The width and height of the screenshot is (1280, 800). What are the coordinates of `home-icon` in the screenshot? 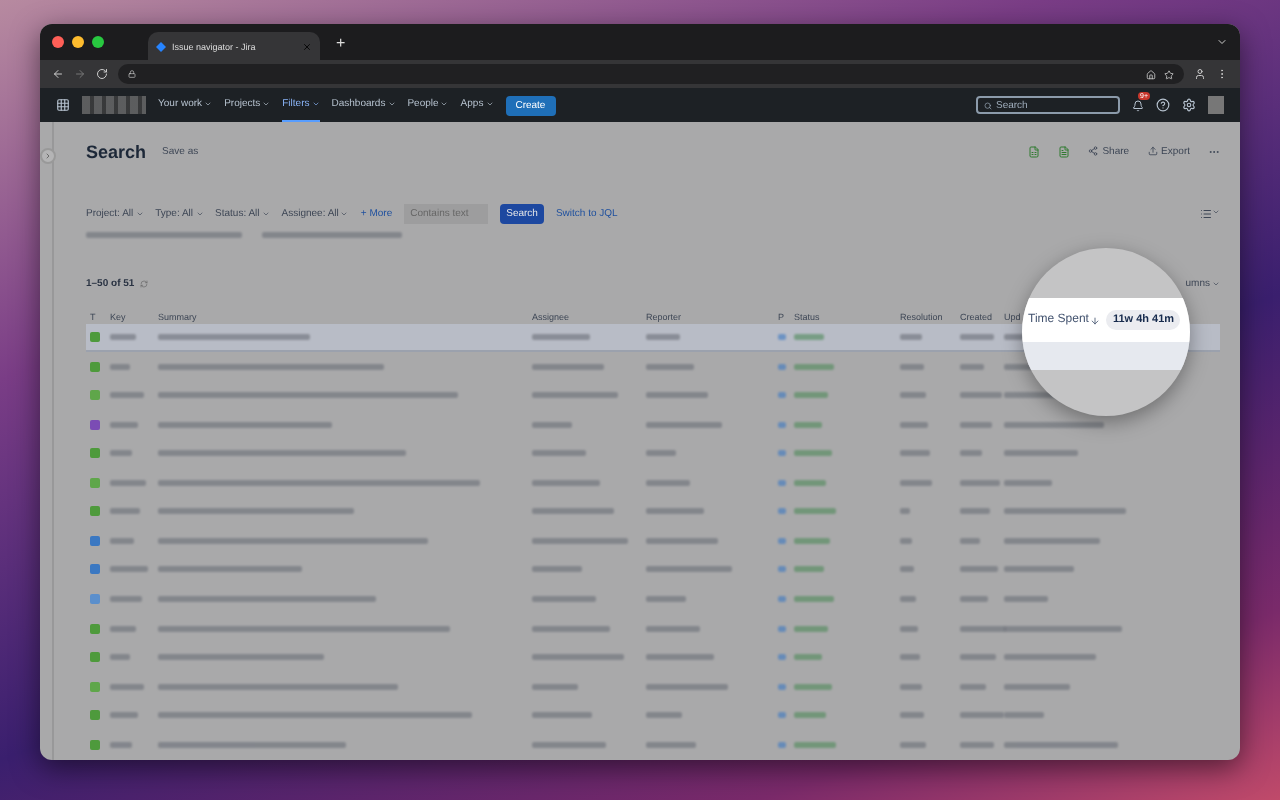 It's located at (1151, 74).